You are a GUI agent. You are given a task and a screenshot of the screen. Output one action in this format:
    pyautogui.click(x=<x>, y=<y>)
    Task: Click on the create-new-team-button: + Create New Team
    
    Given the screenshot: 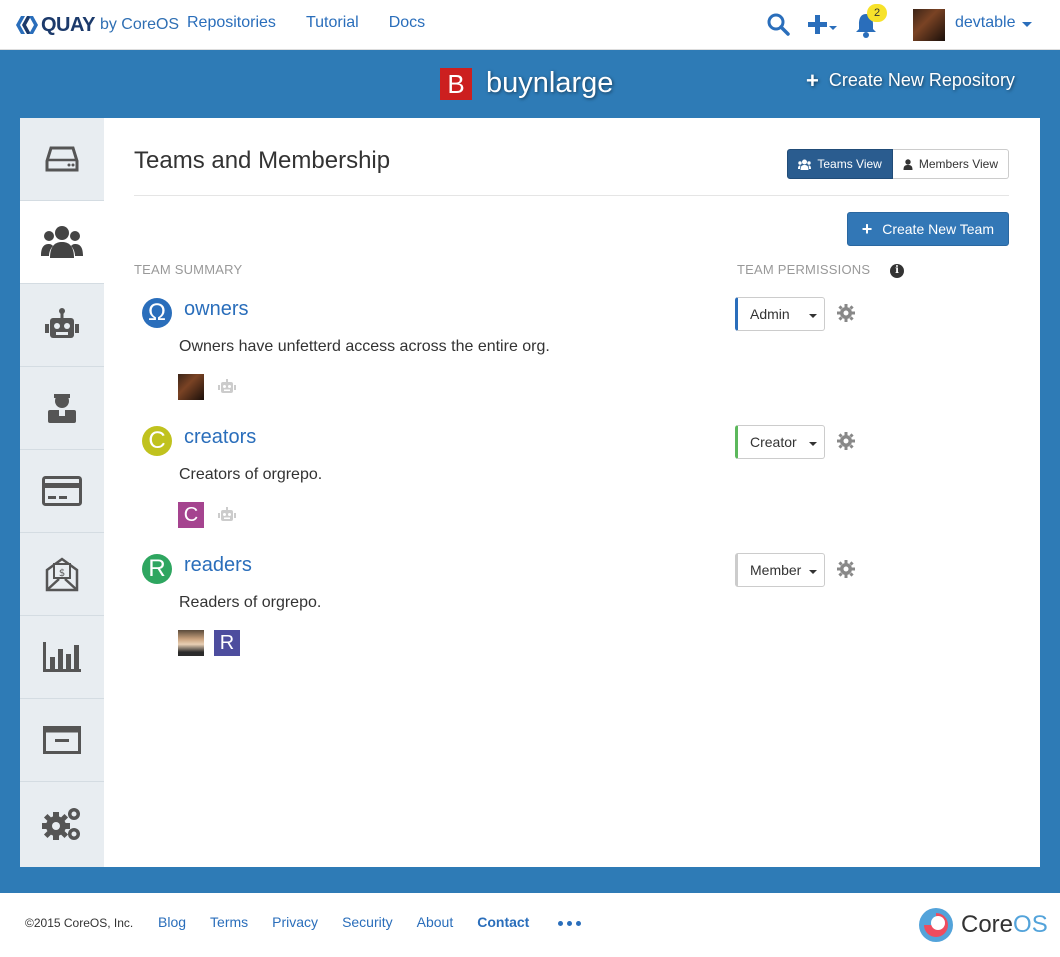 What is the action you would take?
    pyautogui.click(x=927, y=229)
    